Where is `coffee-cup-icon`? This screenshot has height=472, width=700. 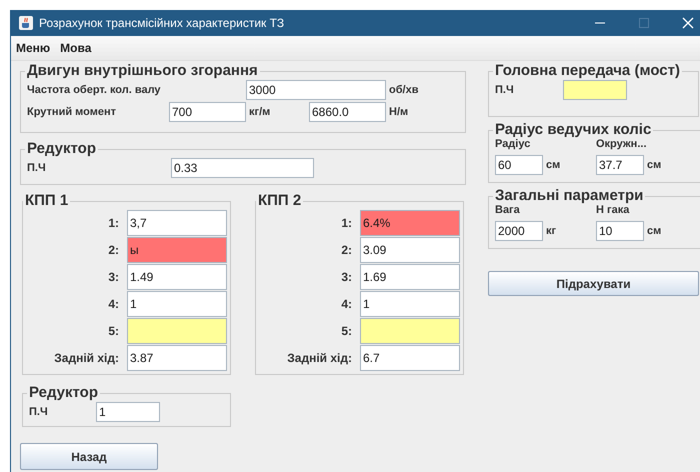 coffee-cup-icon is located at coordinates (26, 23).